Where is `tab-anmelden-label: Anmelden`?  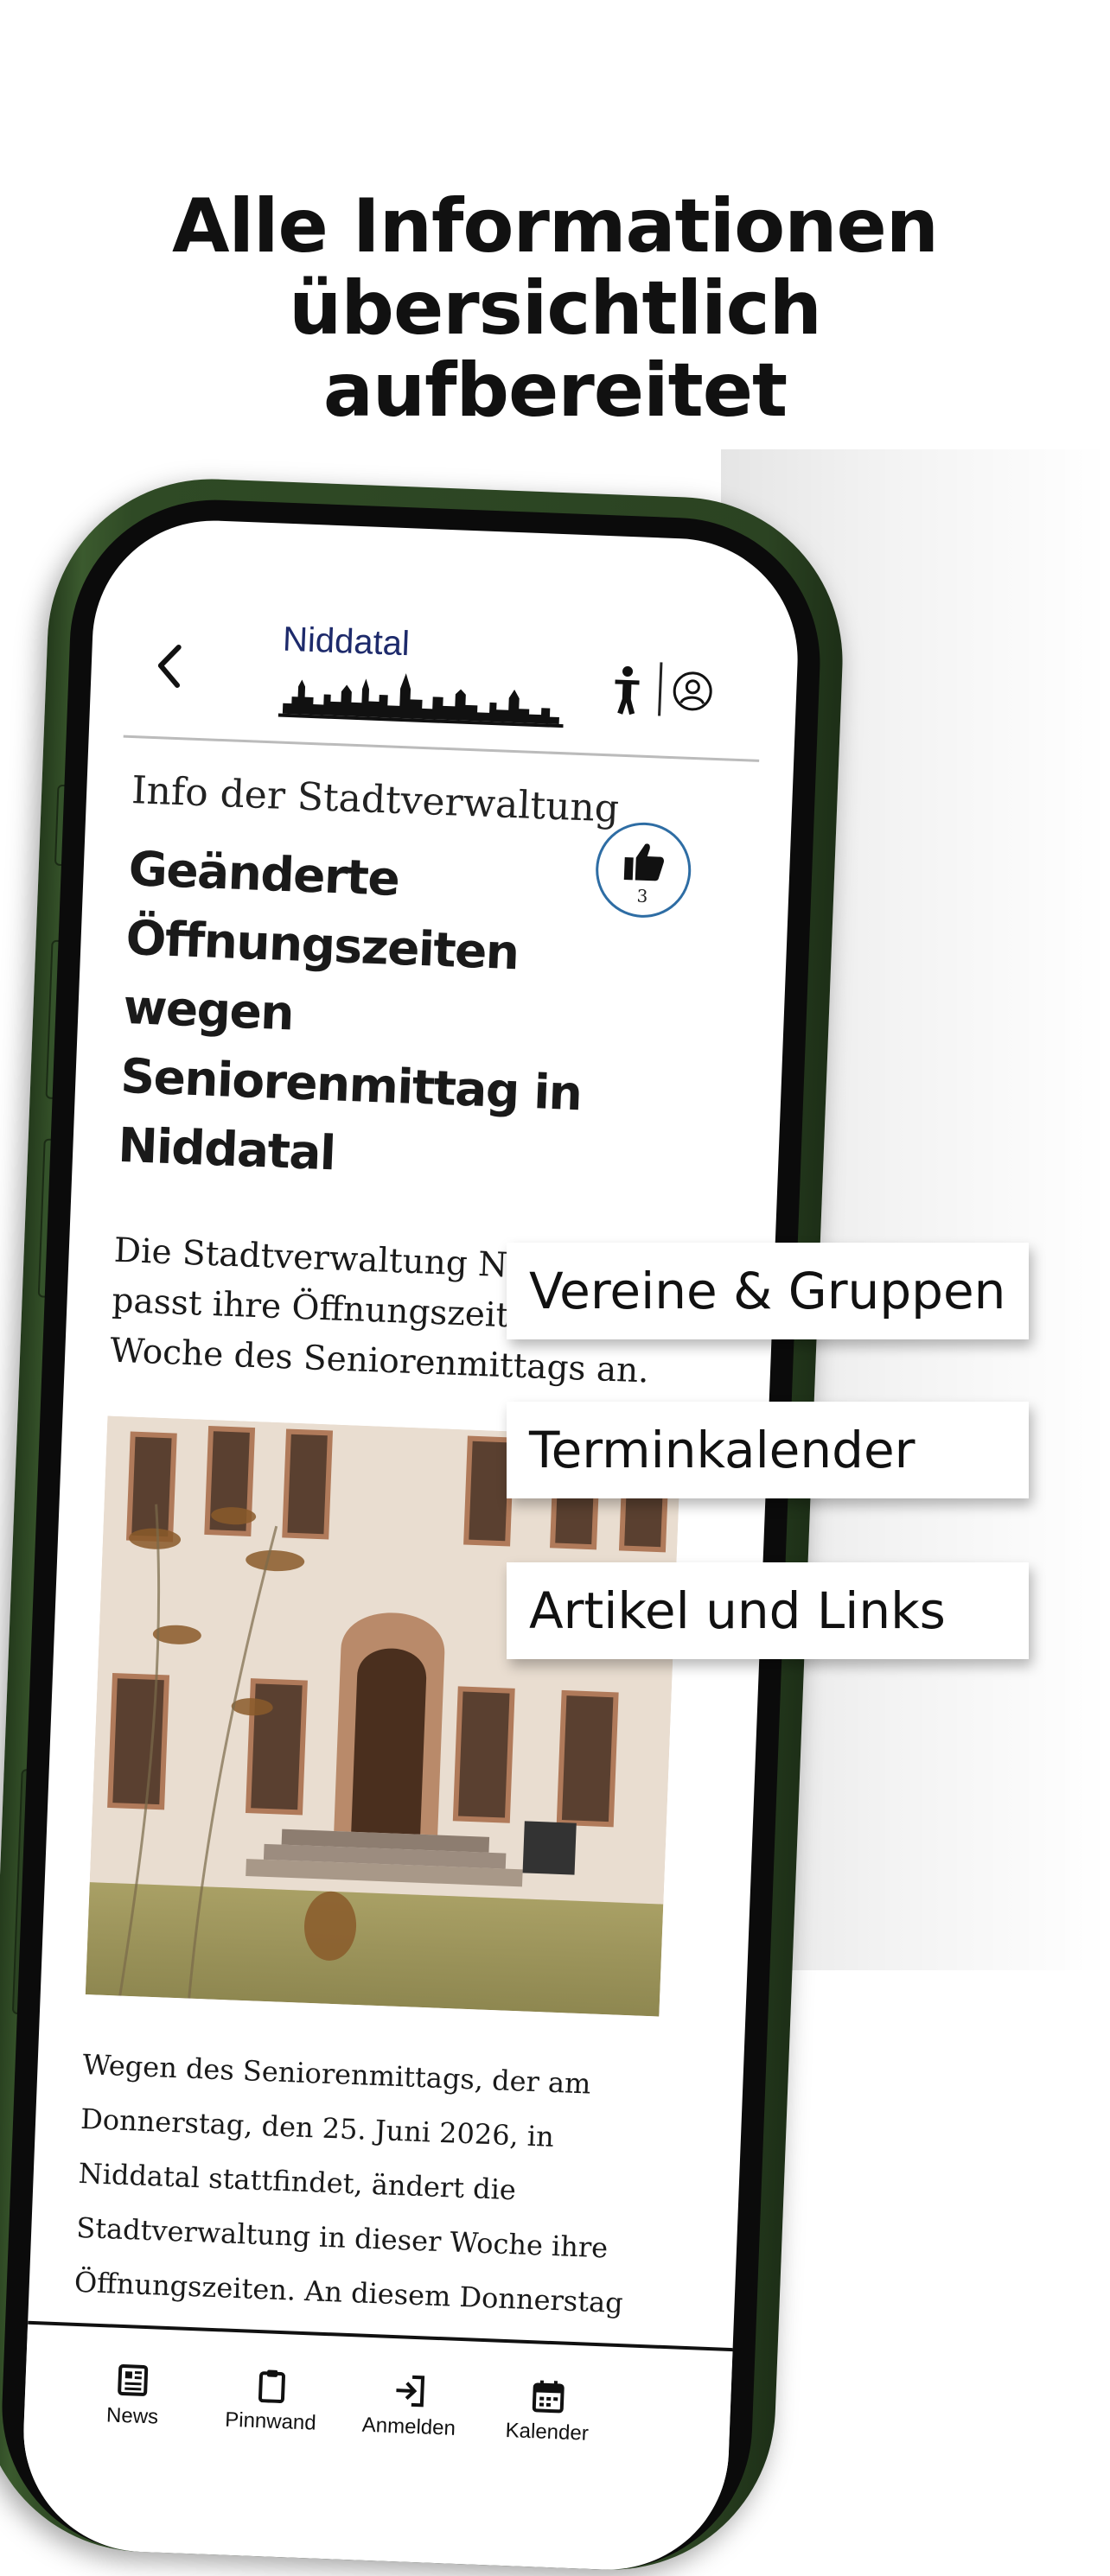
tab-anmelden-label: Anmelden is located at coordinates (408, 2427).